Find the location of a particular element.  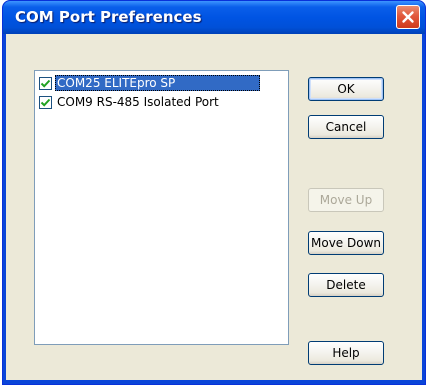

list-item: COM25 ELITEpro SP is located at coordinates (161, 83).